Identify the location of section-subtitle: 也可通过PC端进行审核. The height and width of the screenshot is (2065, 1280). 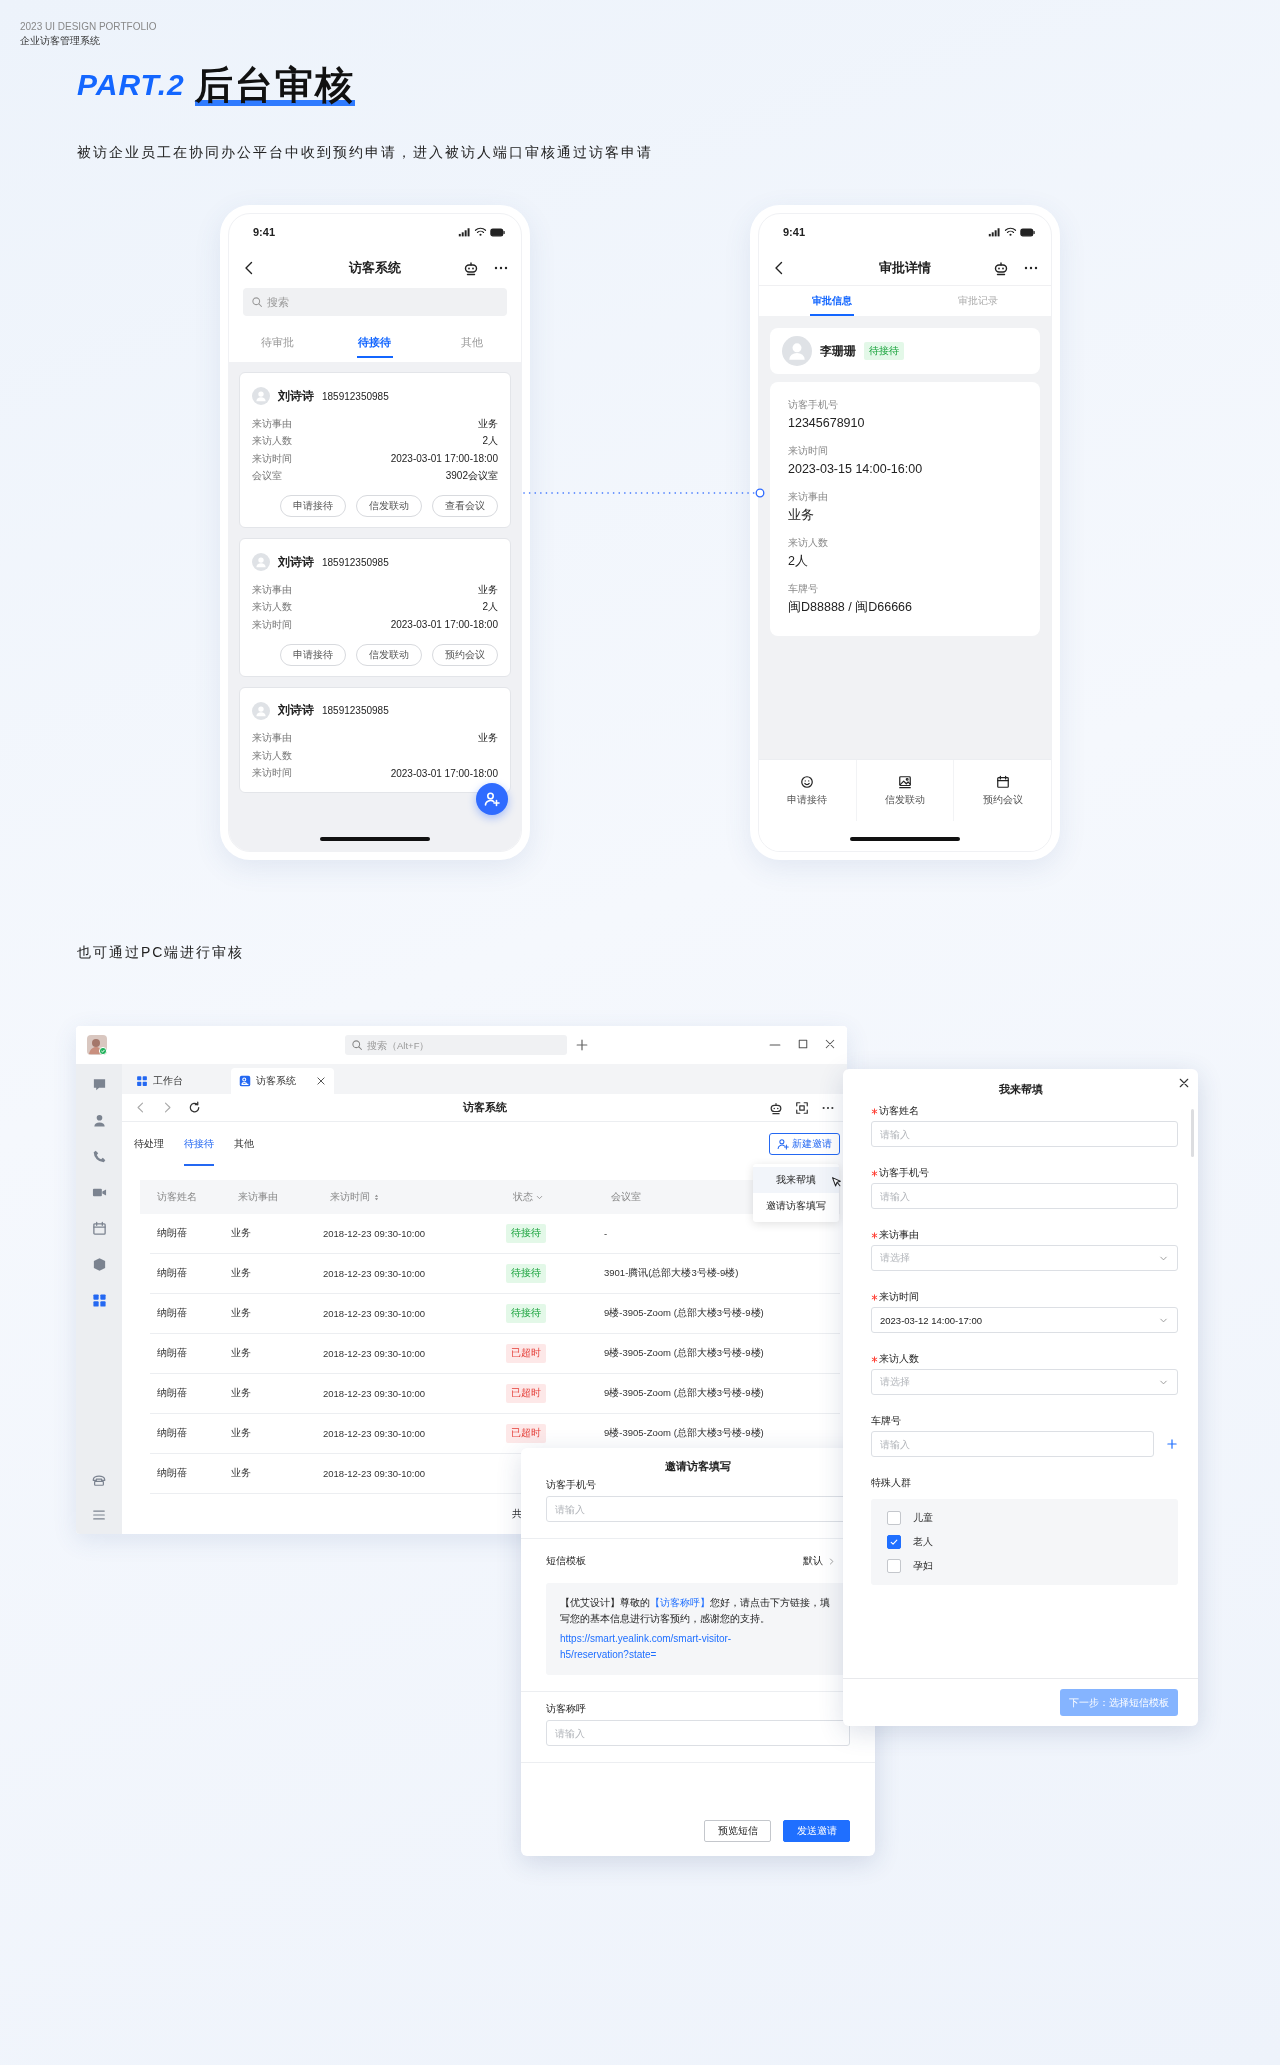
(161, 952).